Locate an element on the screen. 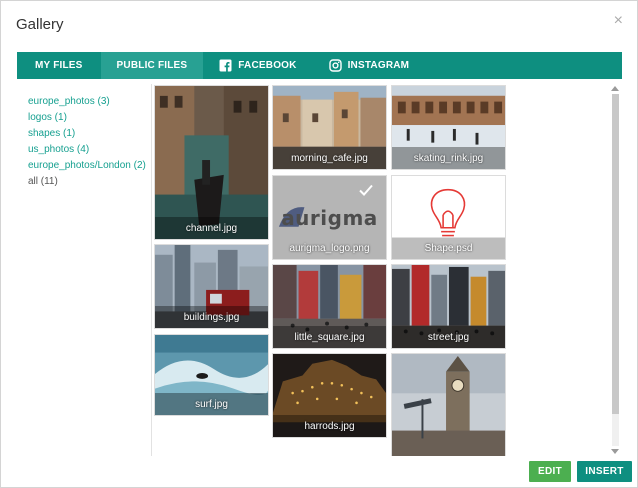 The image size is (638, 488). scroll-down-icon is located at coordinates (615, 451).